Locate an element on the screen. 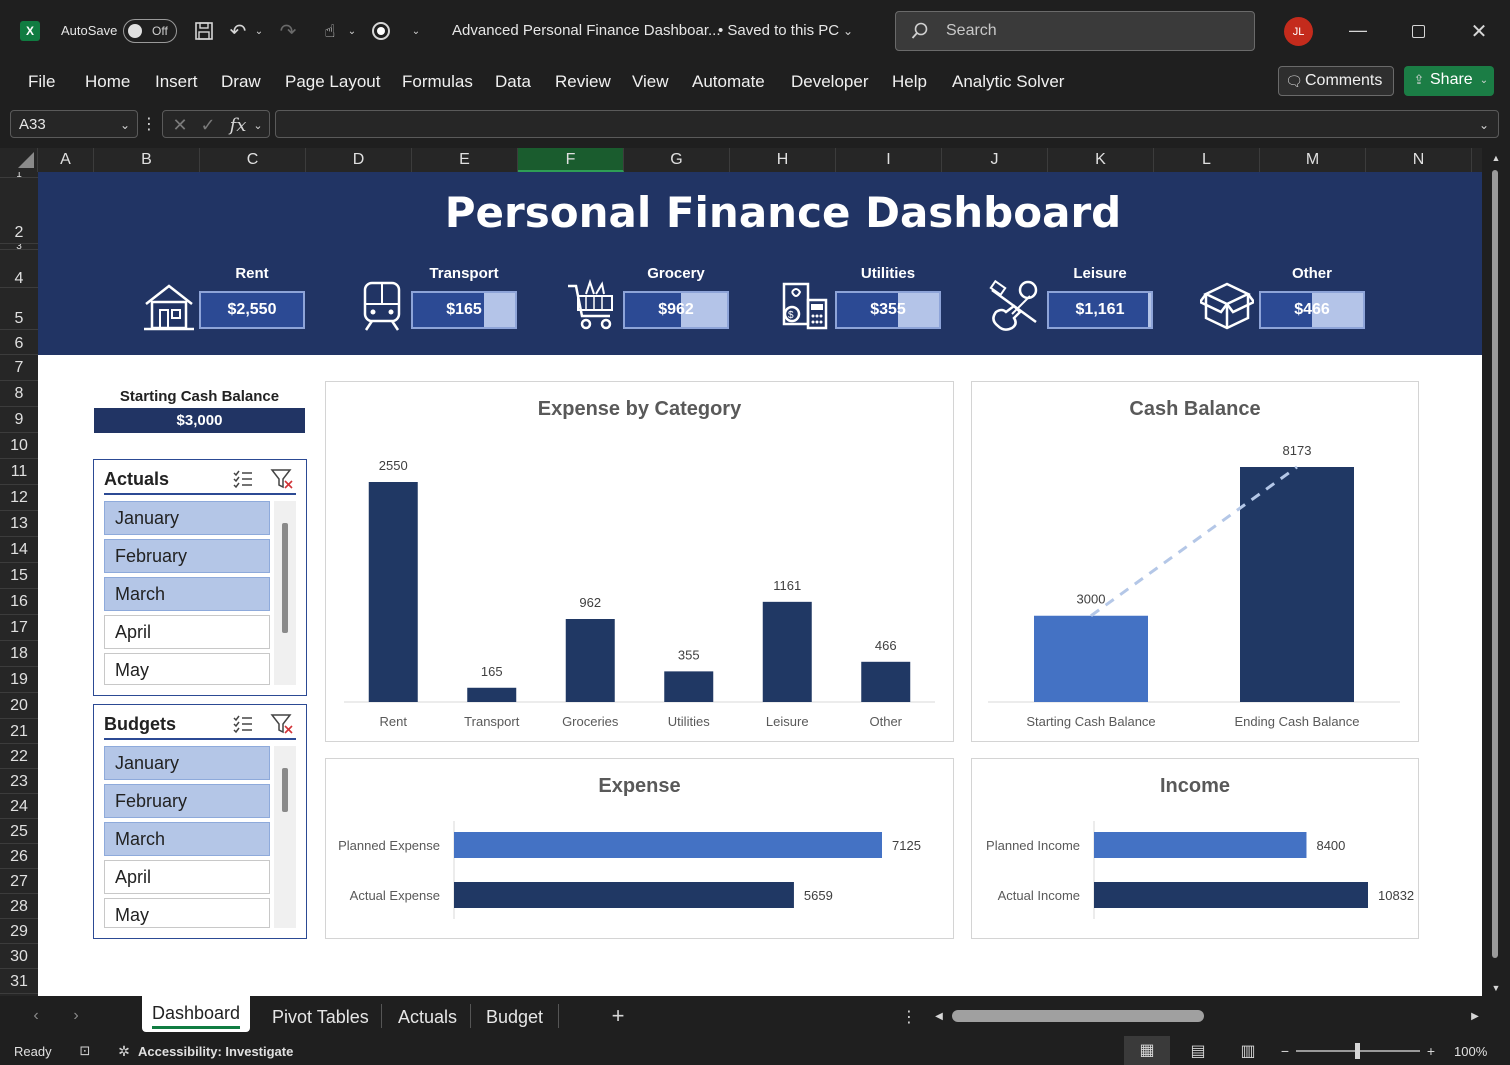  row-header: 4 is located at coordinates (19, 269).